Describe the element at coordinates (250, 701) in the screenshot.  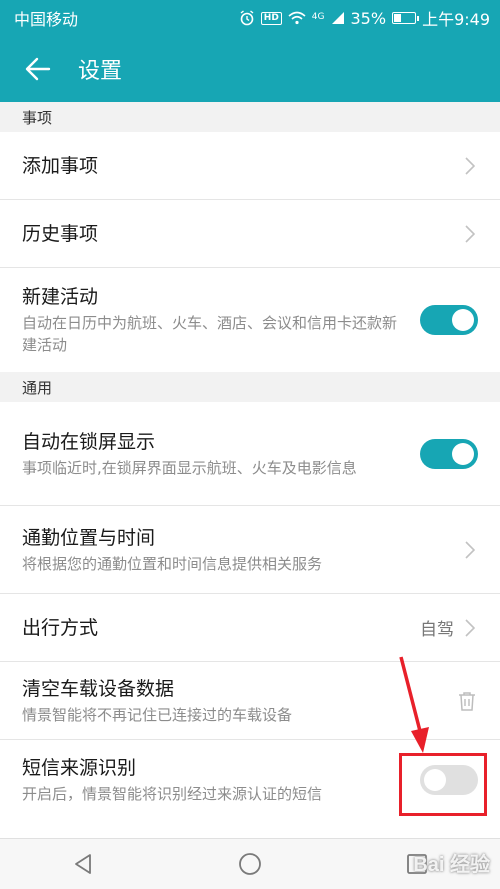
I see `clear-car-data-row: 清空车载设备数据 情景智能将不再记住已连接过的车载设备` at that location.